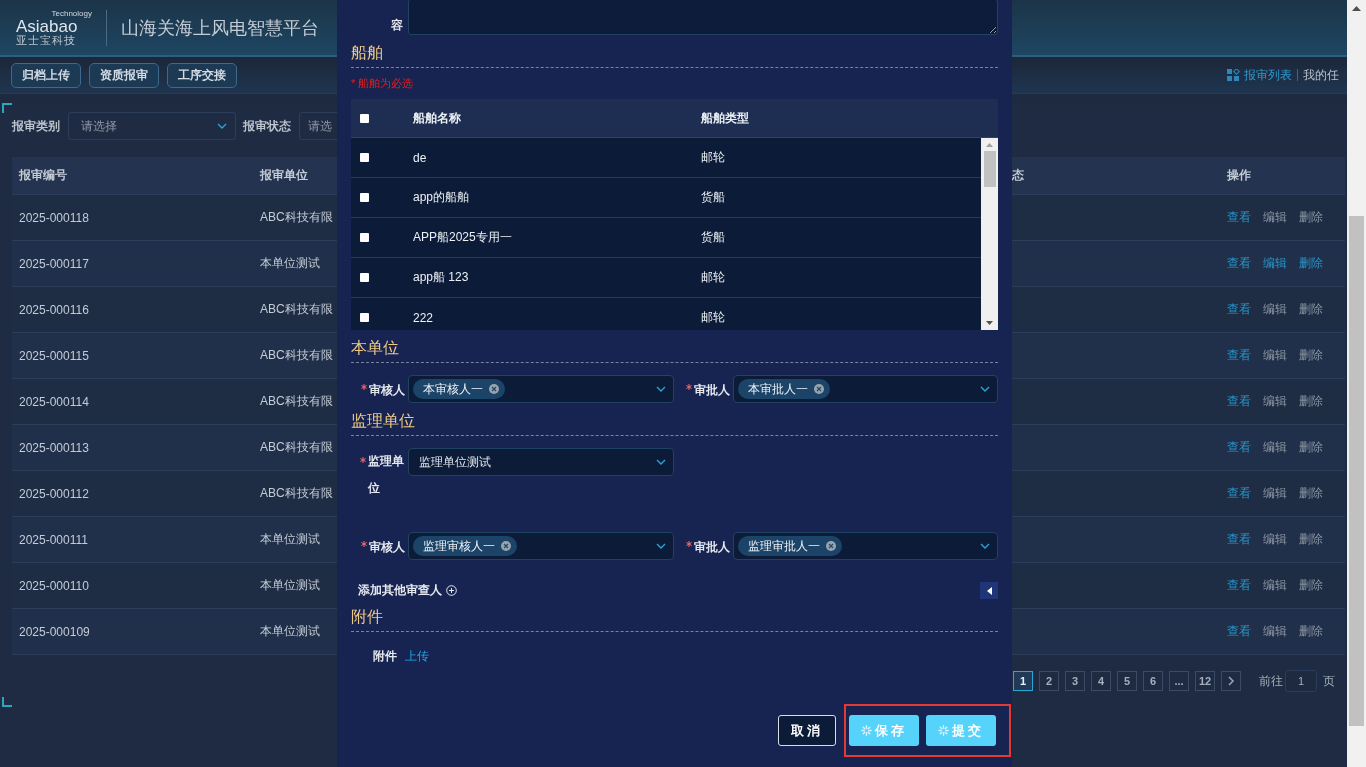  Describe the element at coordinates (865, 546) in the screenshot. I see `multi-select-field: 监理审批人一` at that location.